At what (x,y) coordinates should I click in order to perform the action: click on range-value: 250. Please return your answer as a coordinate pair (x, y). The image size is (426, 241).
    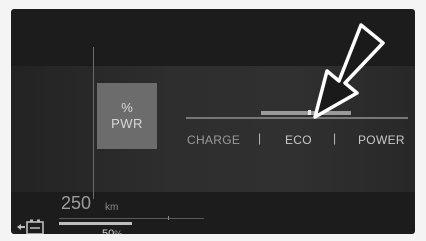
    Looking at the image, I should click on (76, 203).